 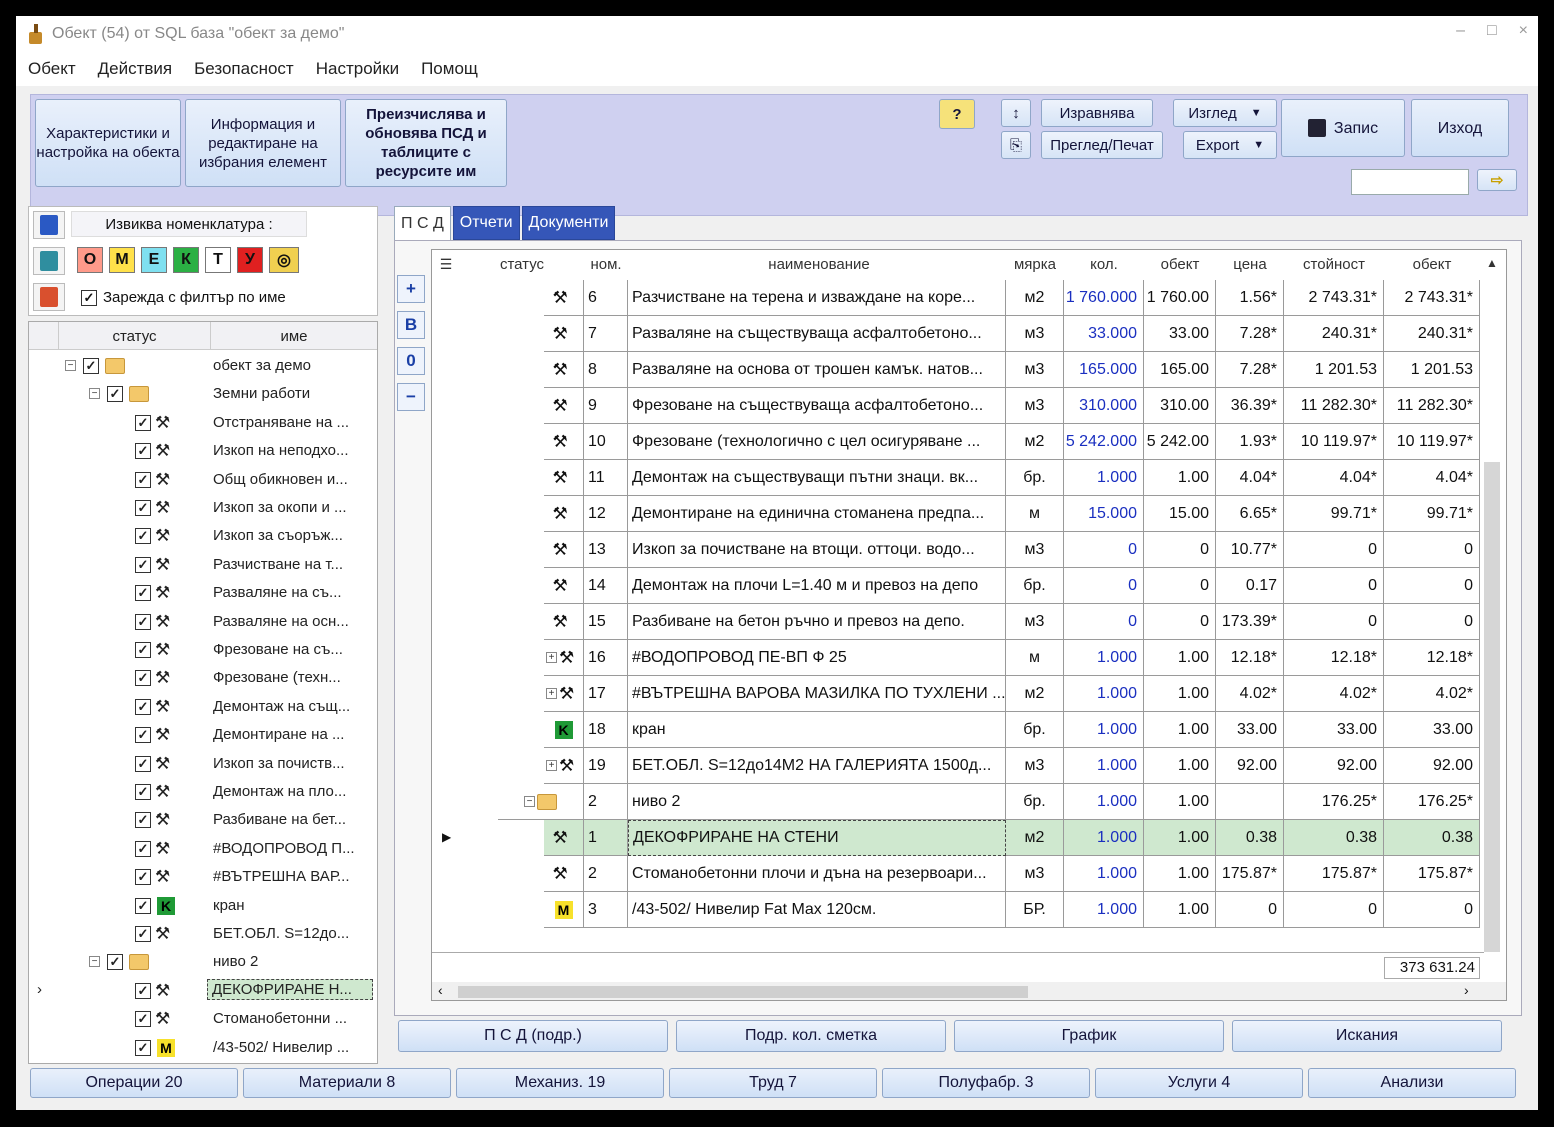 What do you see at coordinates (533, 1036) in the screenshot?
I see `psd-sub-button: П С Д (подр.)` at bounding box center [533, 1036].